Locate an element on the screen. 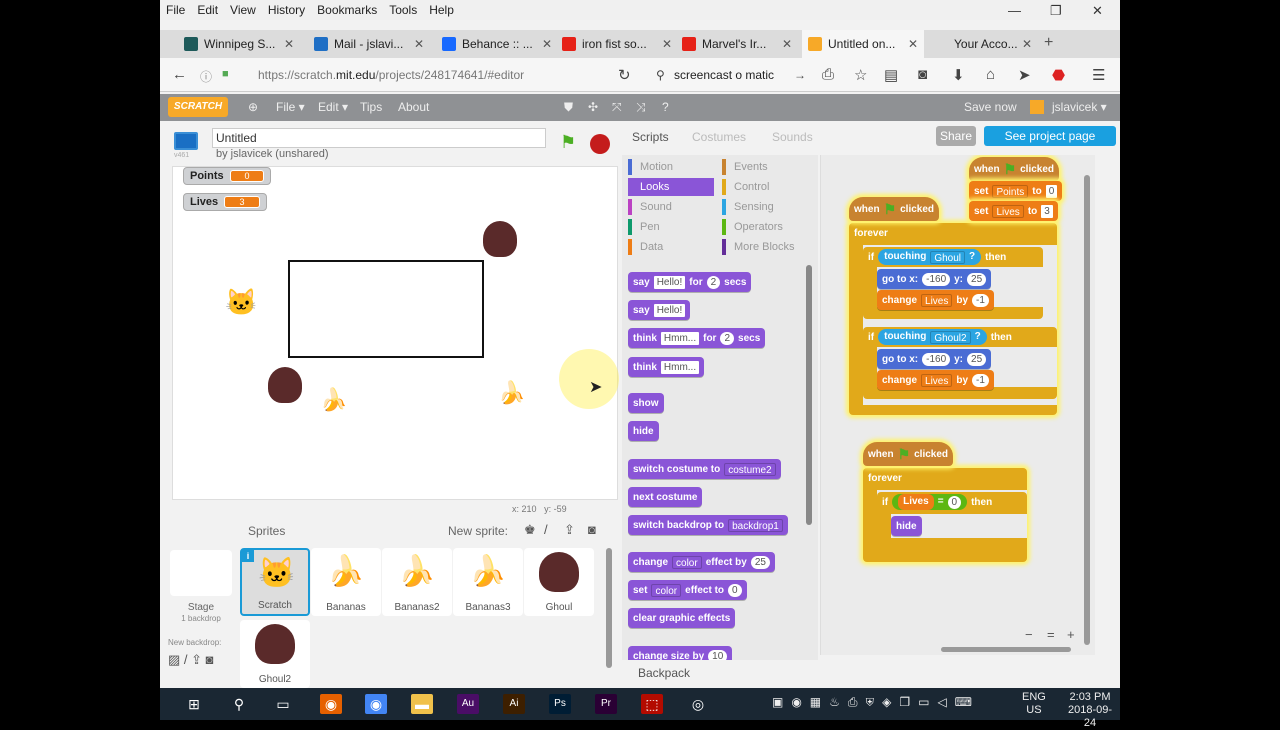 The width and height of the screenshot is (1280, 730). block-input: 10 is located at coordinates (718, 654).